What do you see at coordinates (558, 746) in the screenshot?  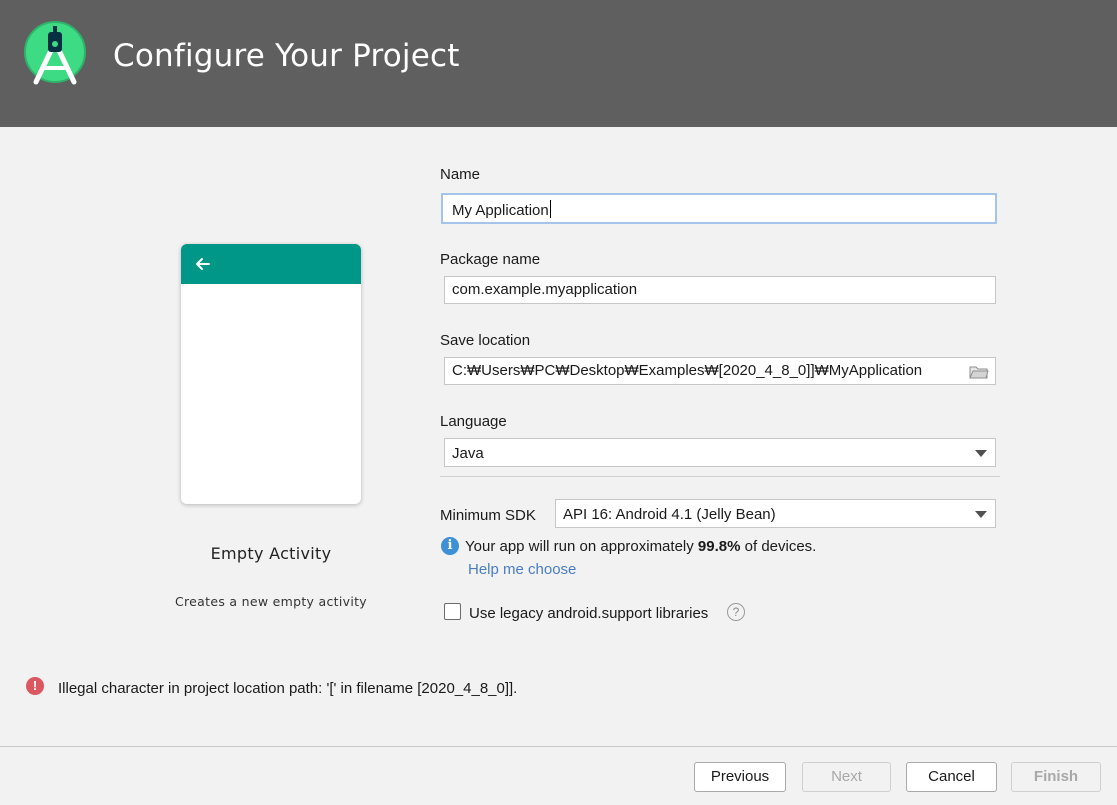 I see `footer-divider` at bounding box center [558, 746].